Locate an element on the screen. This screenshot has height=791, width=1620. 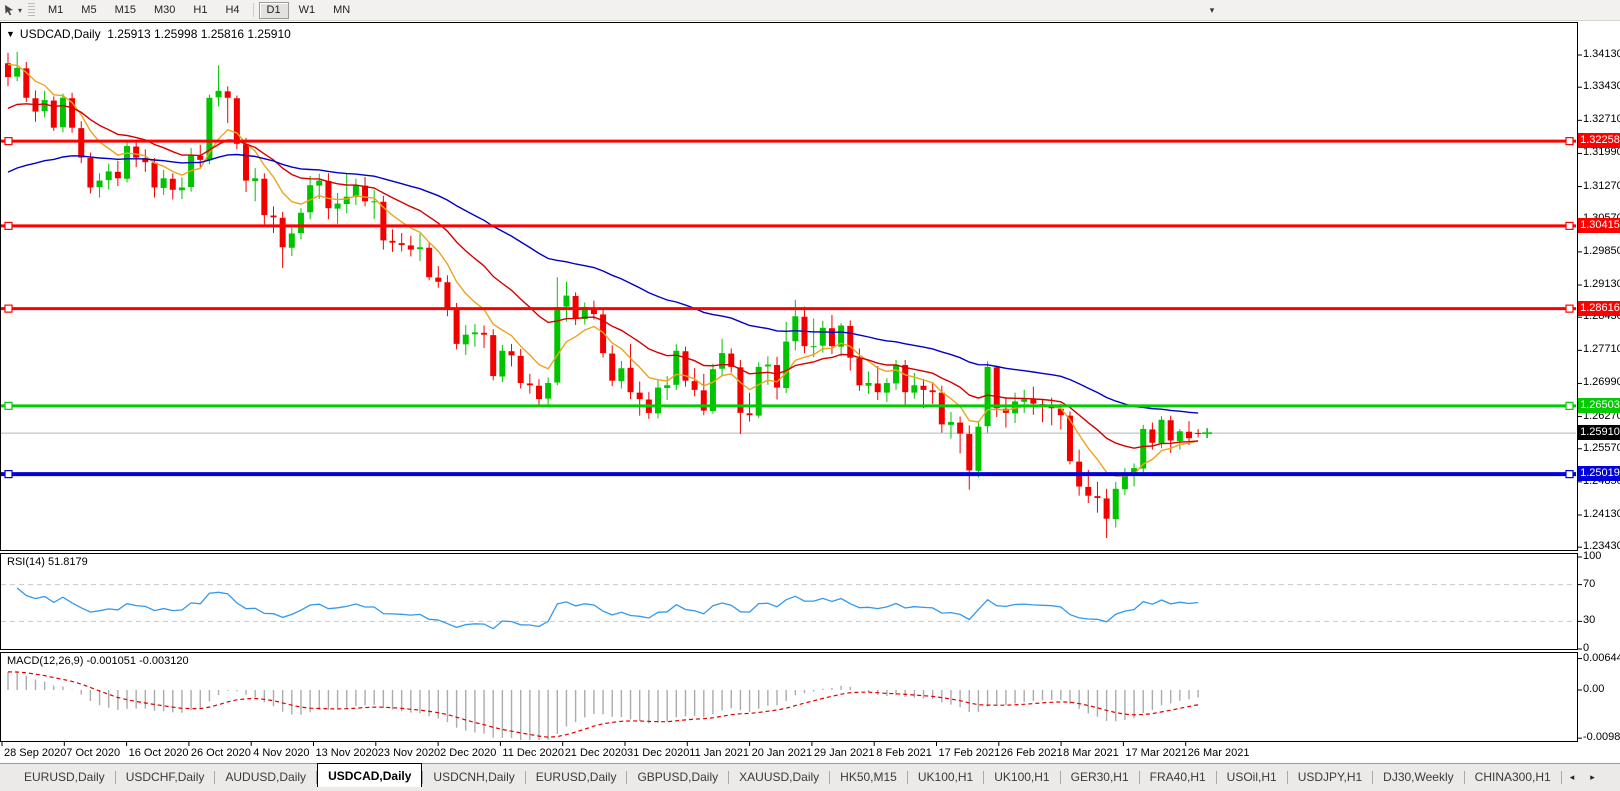
chart-tab-dj30-weekly: DJ30,Weekly is located at coordinates (1418, 777).